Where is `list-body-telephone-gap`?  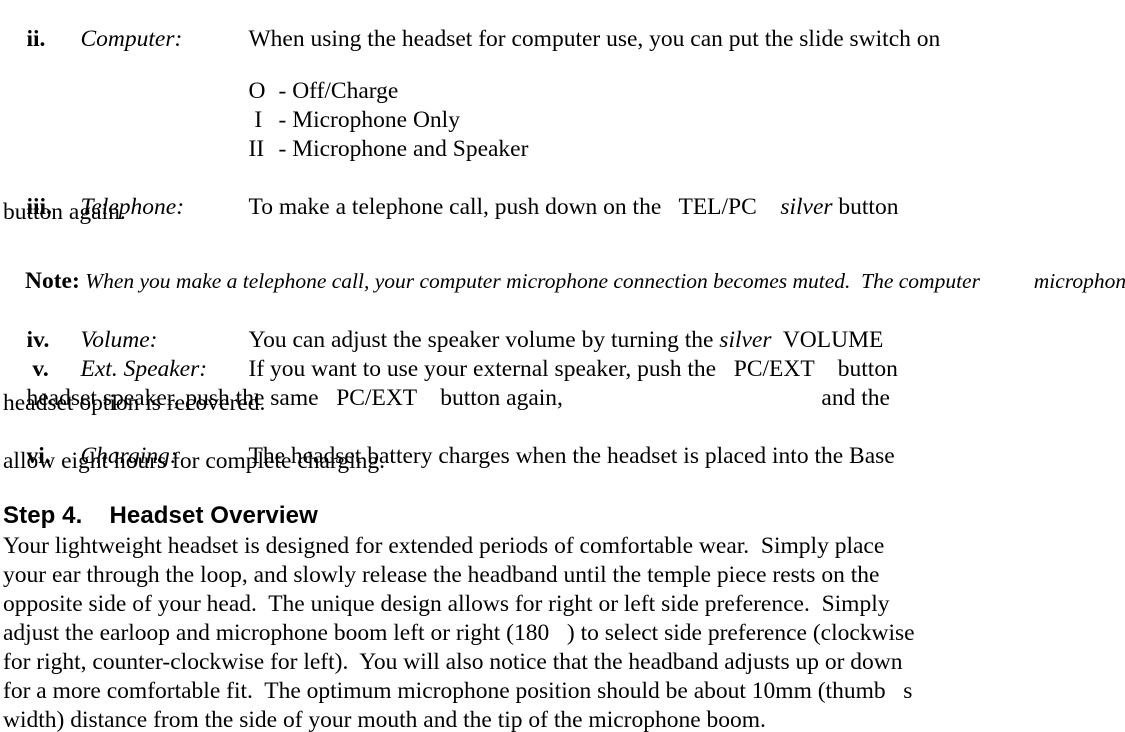
list-body-telephone-gap is located at coordinates (769, 207).